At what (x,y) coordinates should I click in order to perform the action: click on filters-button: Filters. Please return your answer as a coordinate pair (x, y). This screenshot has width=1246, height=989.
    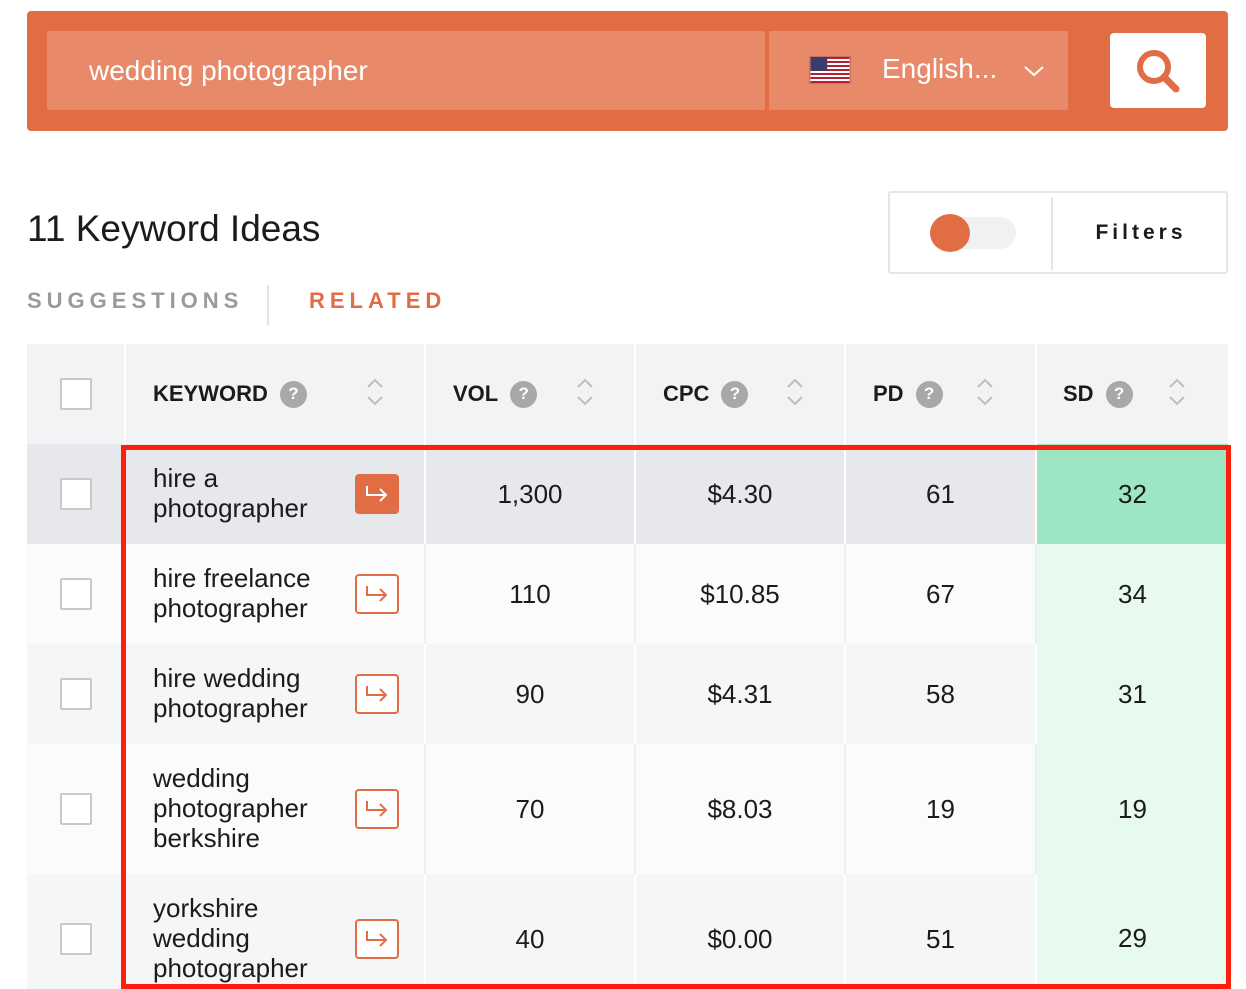
    Looking at the image, I should click on (1141, 232).